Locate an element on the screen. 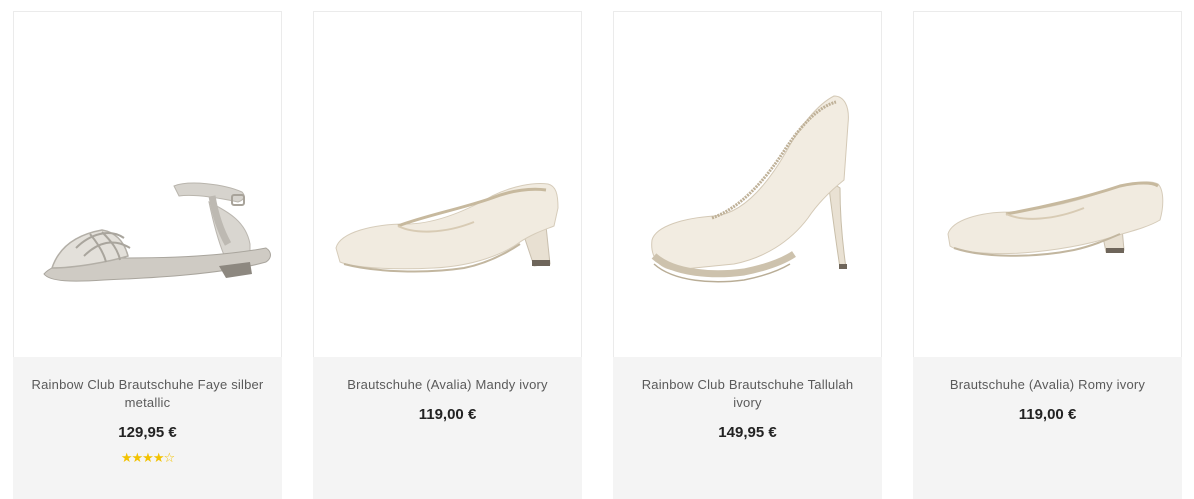 Image resolution: width=1194 pixels, height=499 pixels. product-price: 149,95 € is located at coordinates (747, 432).